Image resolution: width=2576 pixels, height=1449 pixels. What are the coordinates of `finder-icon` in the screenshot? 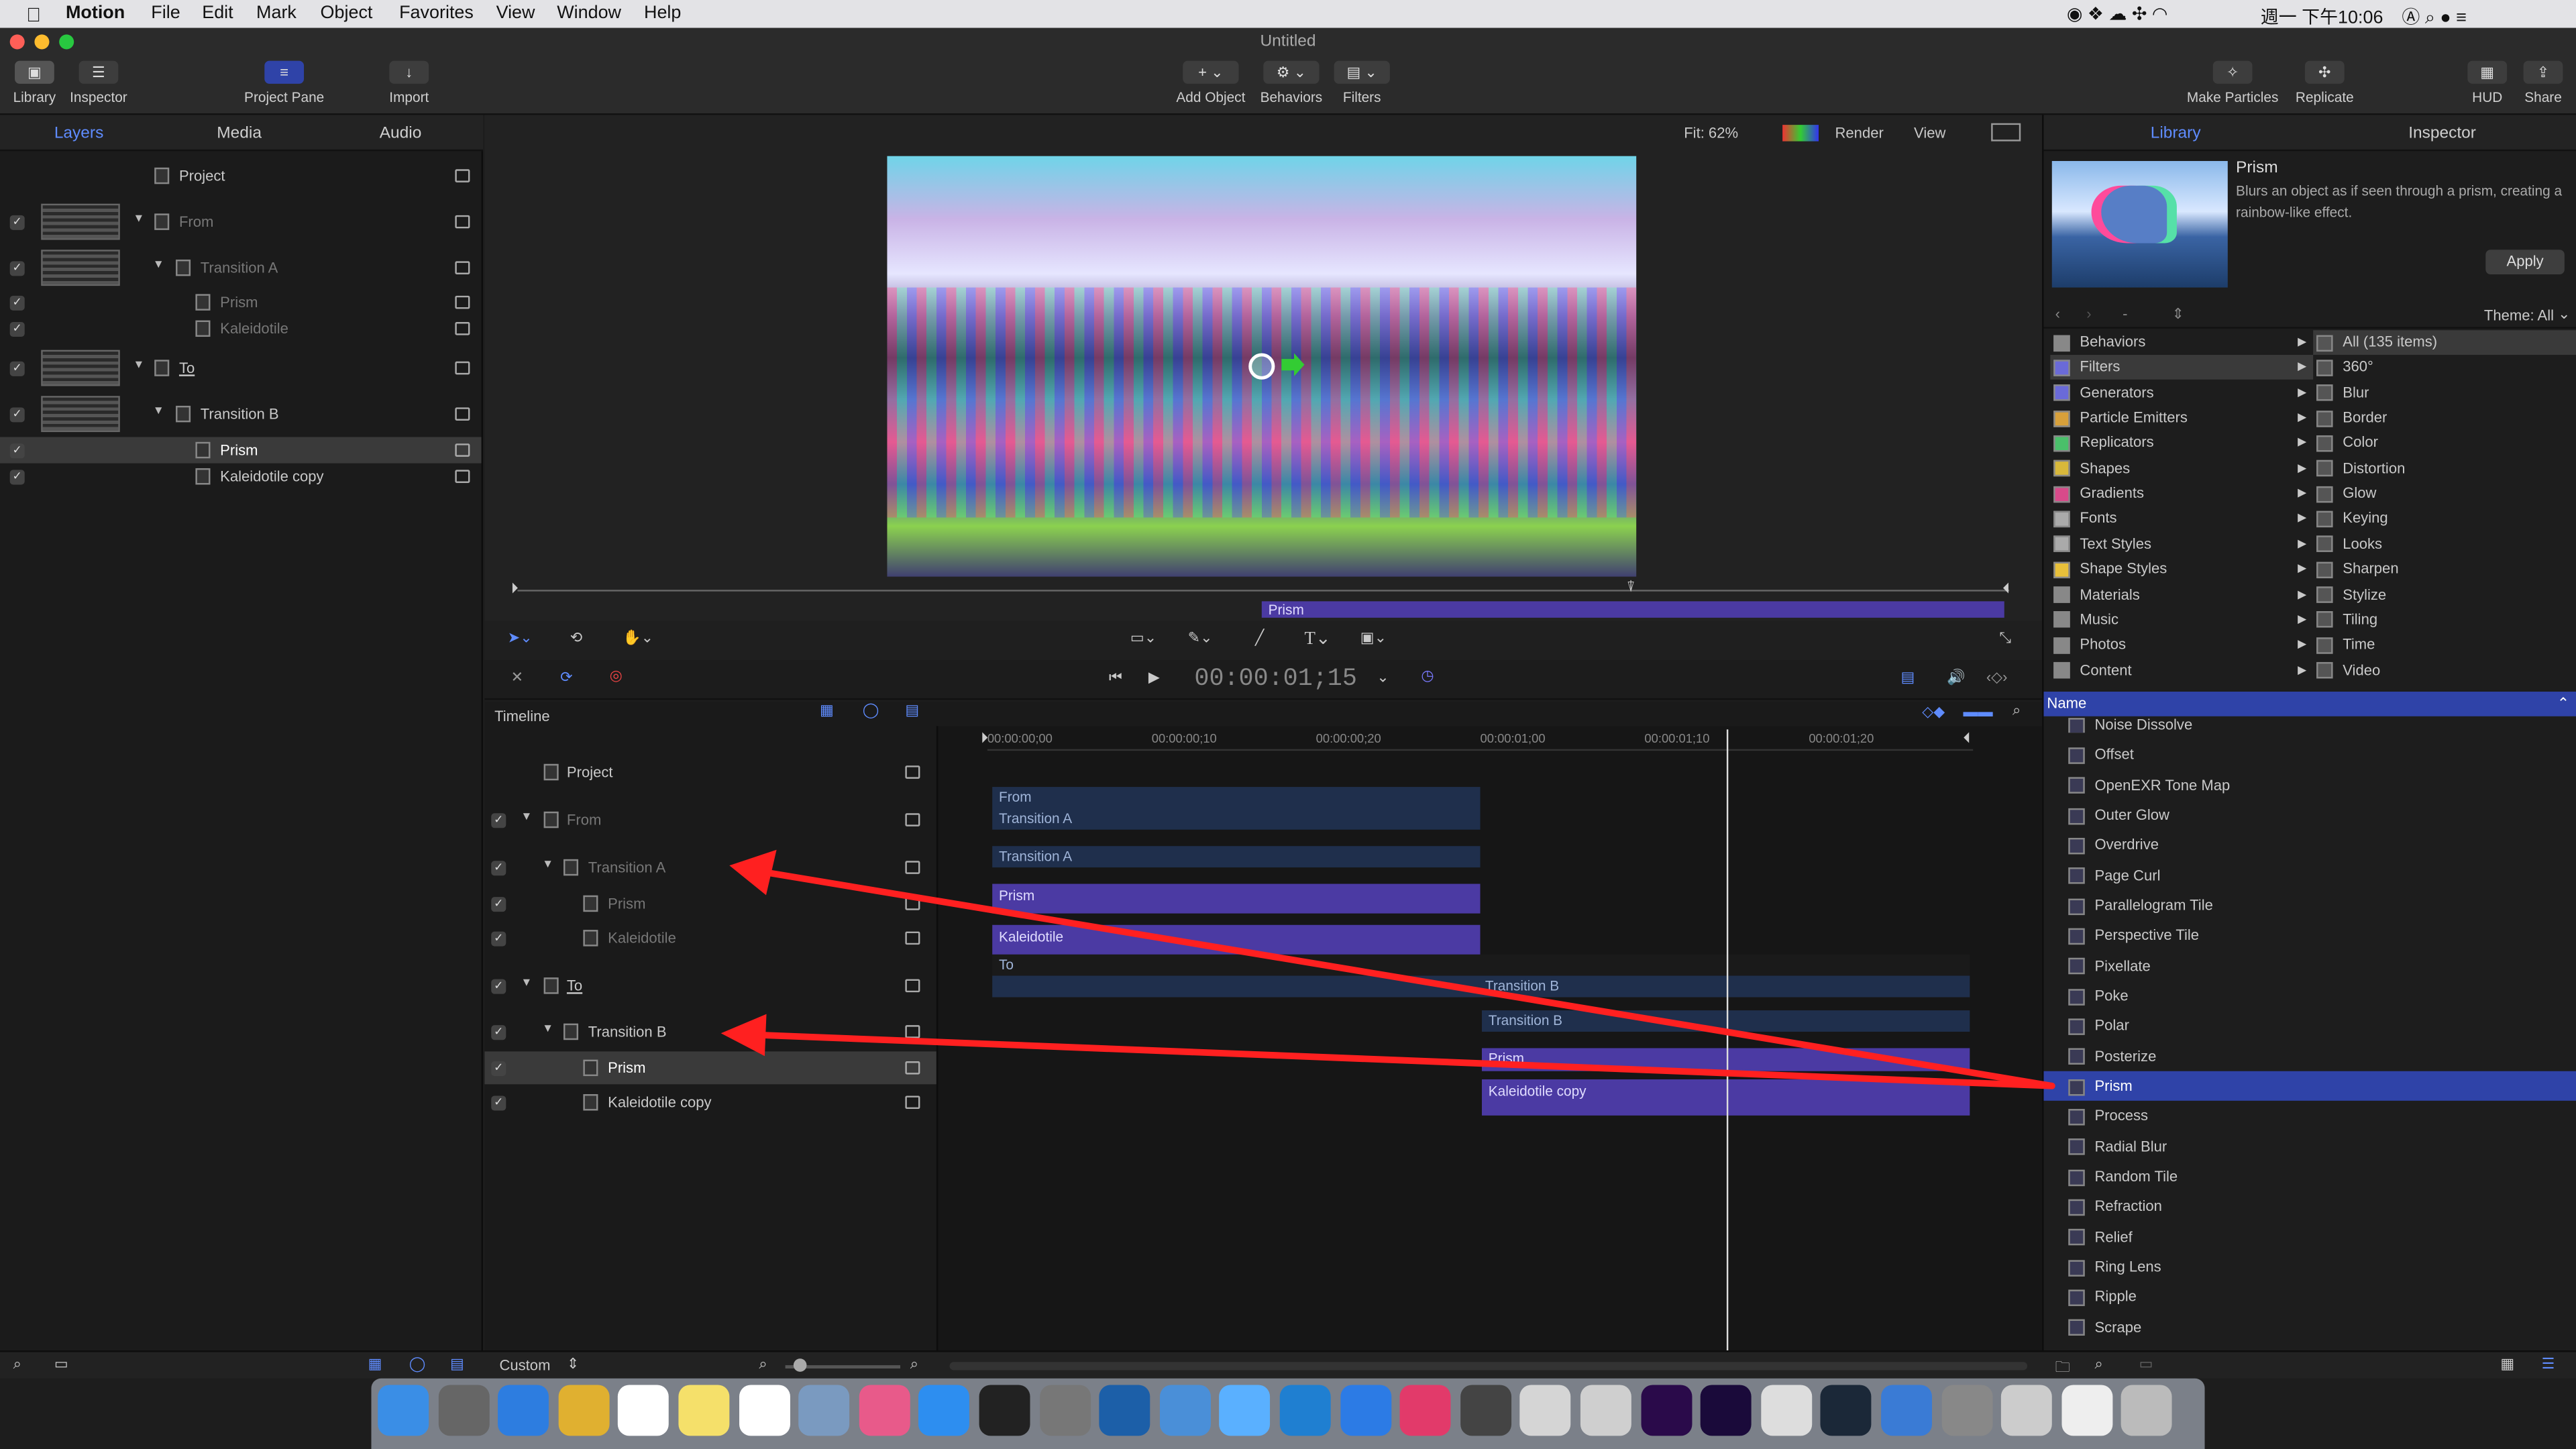 It's located at (403, 1410).